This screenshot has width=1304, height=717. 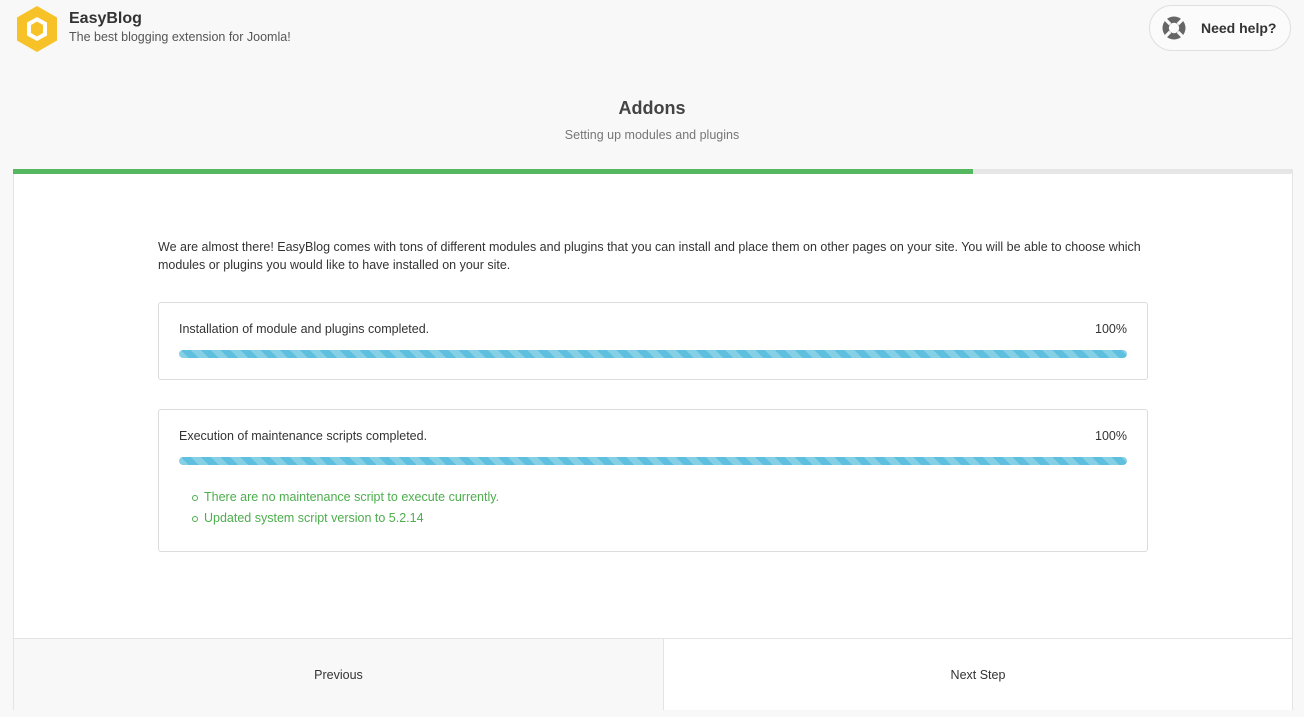 I want to click on previous-button: Previous, so click(x=339, y=674).